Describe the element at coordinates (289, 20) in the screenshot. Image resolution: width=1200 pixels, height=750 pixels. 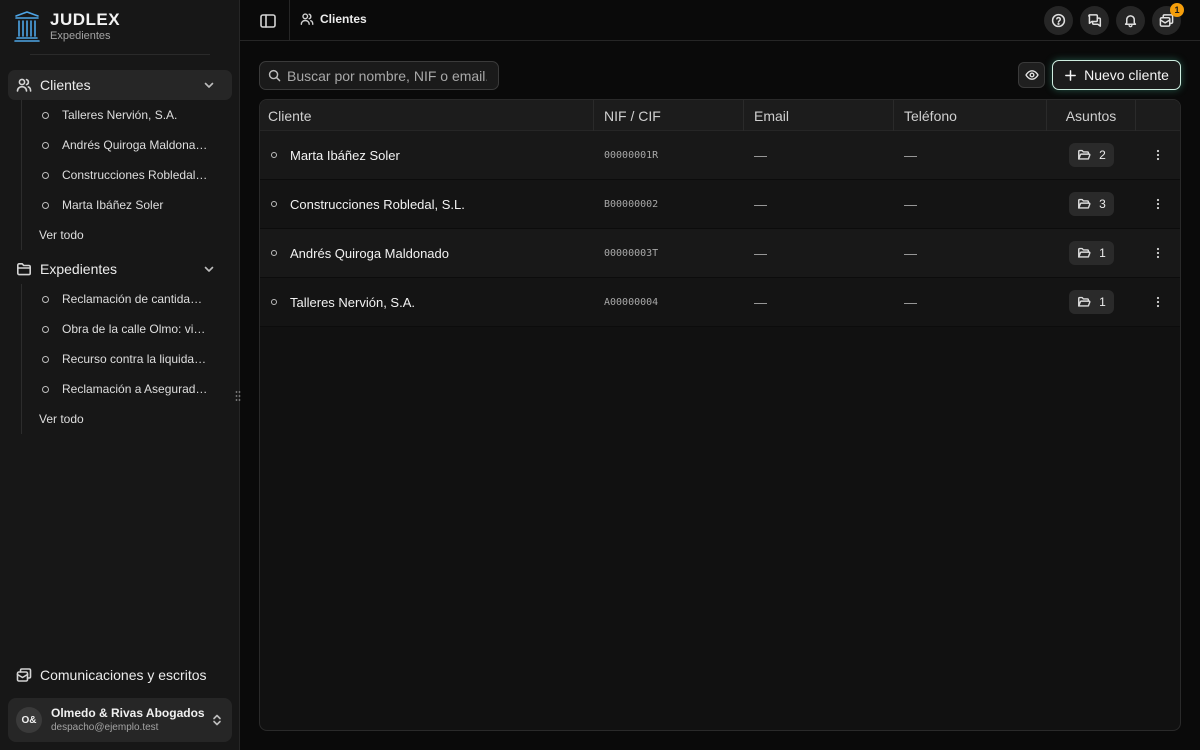
I see `divider` at that location.